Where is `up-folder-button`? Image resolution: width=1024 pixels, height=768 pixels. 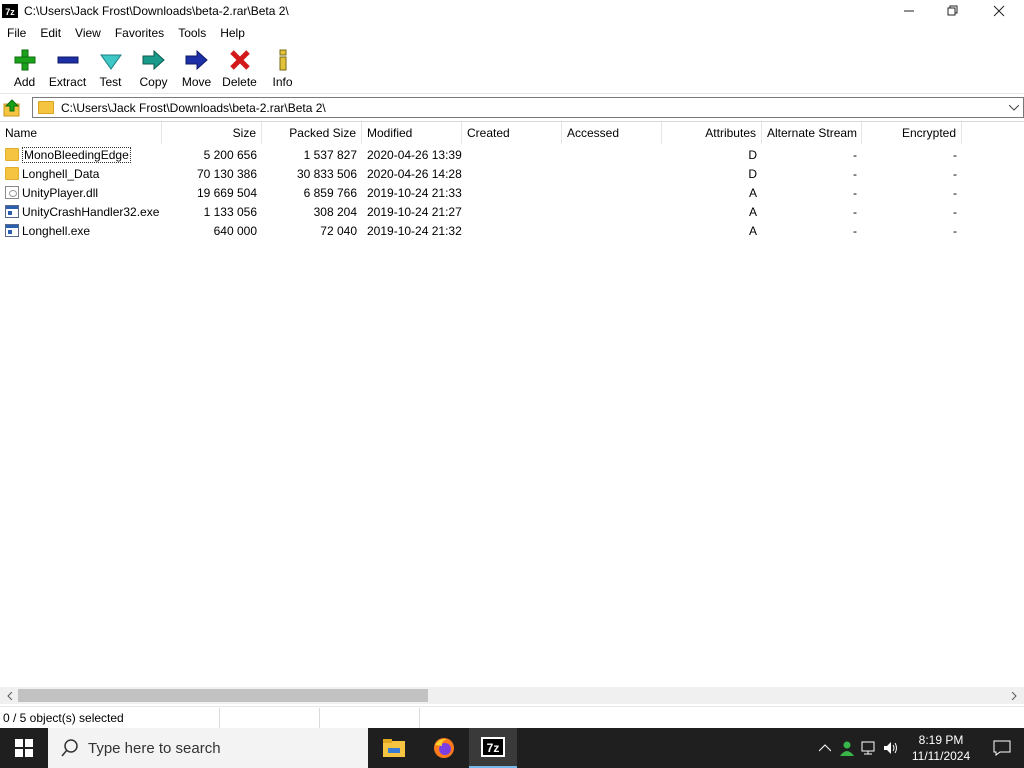 up-folder-button is located at coordinates (12, 108).